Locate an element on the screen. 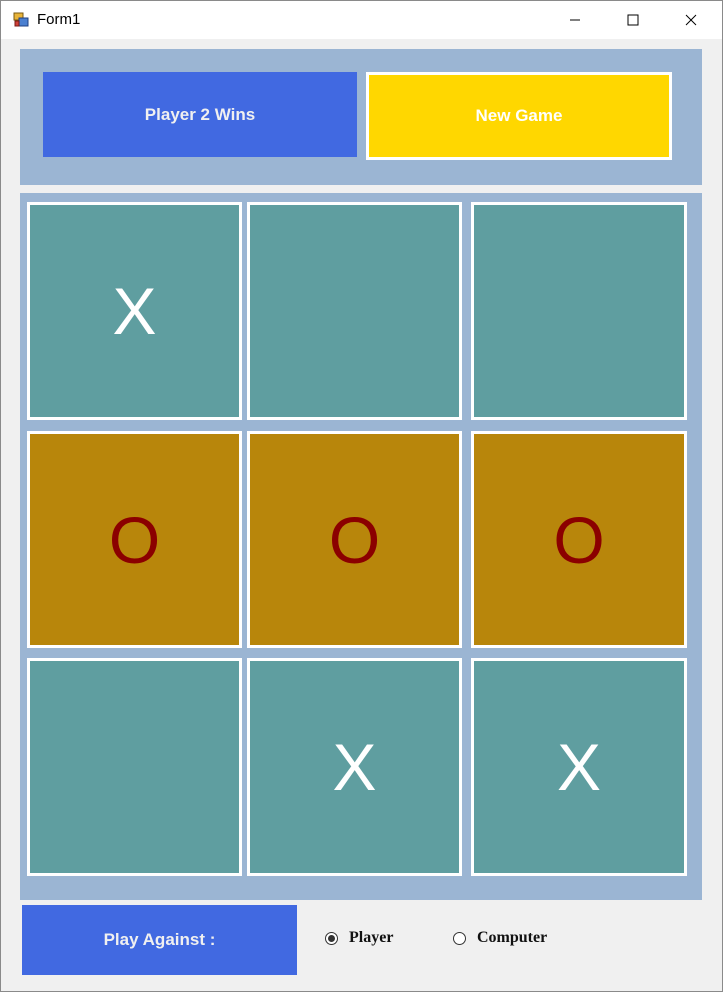  minimize-icon is located at coordinates (575, 20).